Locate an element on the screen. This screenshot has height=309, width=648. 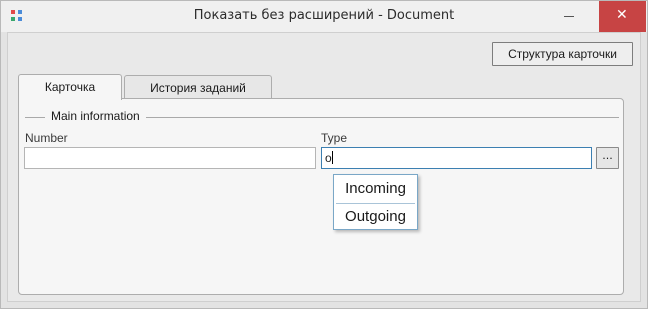
title-bar: Показать без расширений - Document ✕ is located at coordinates (324, 16).